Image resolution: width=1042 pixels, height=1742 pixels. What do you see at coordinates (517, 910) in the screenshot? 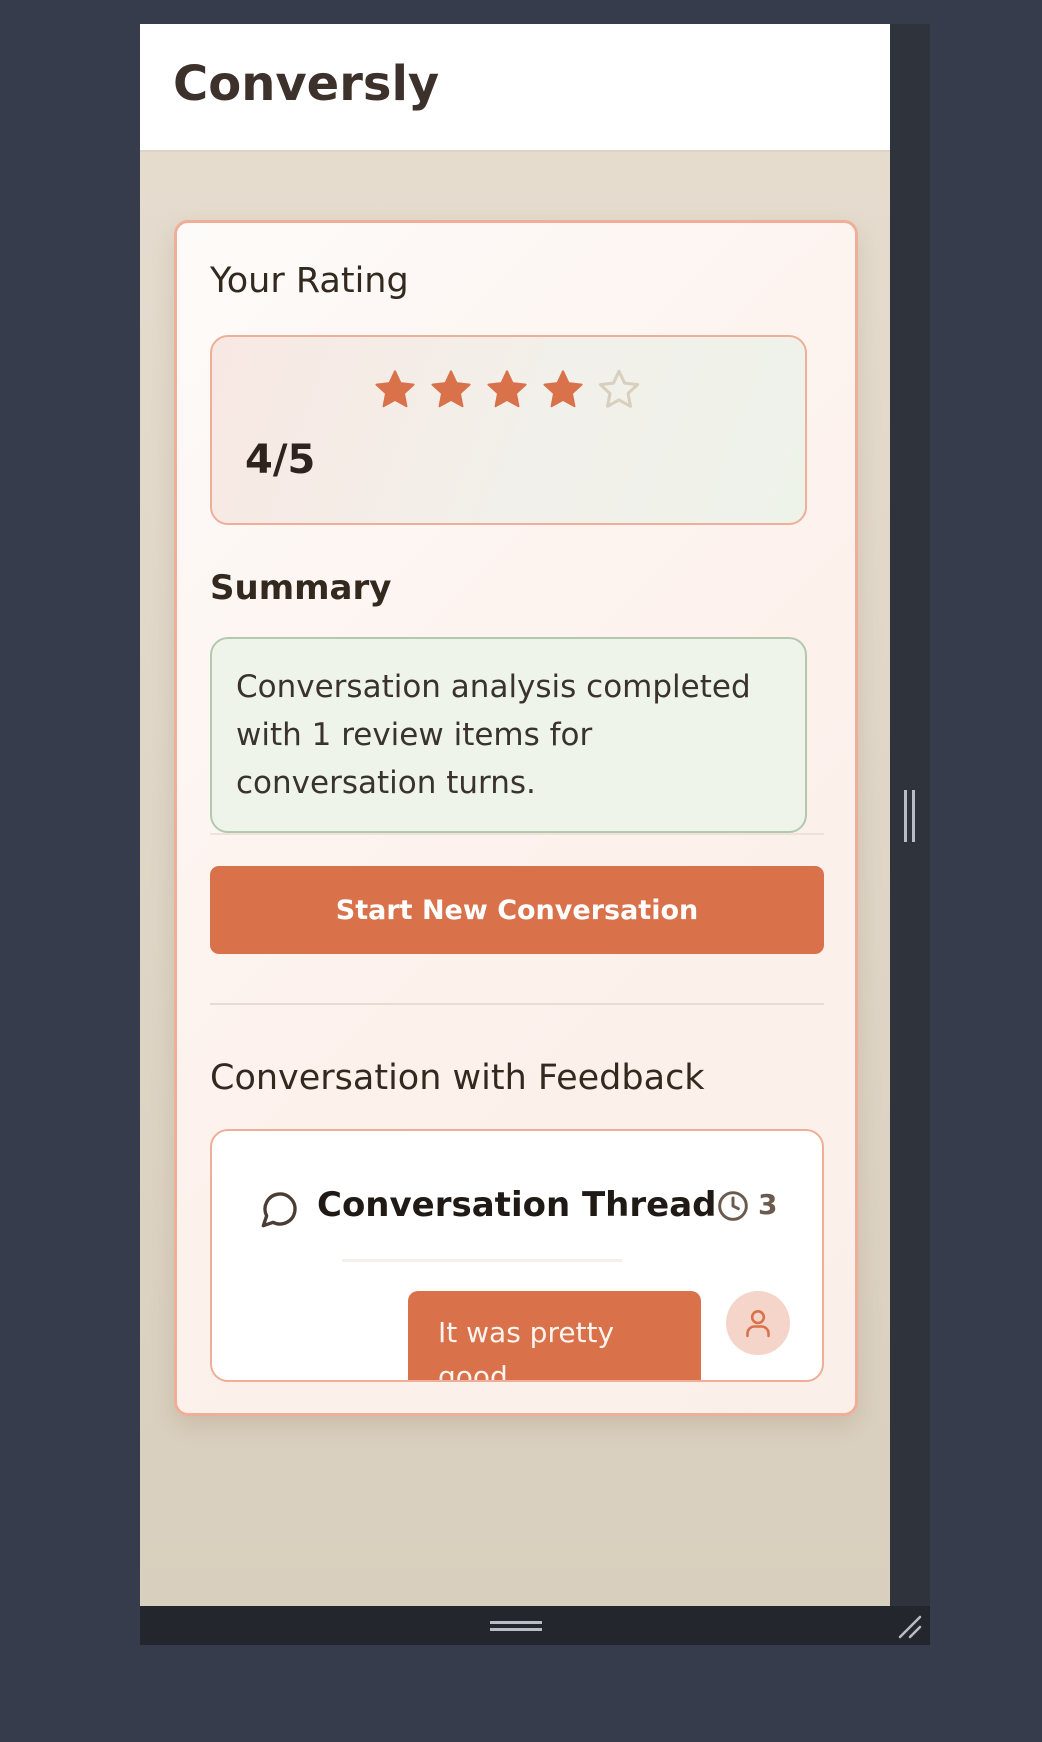
I see `start-new-conversation-button: Start New Conversation` at bounding box center [517, 910].